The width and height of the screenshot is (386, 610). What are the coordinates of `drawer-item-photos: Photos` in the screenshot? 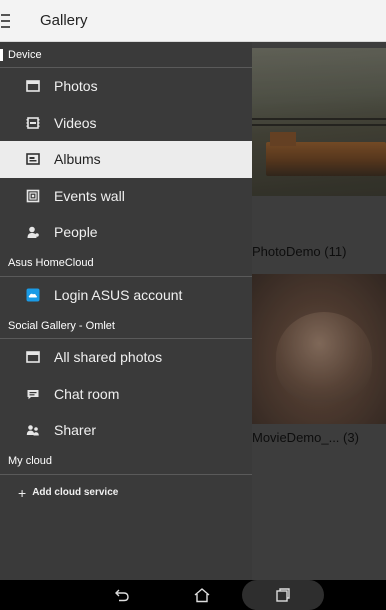 It's located at (126, 86).